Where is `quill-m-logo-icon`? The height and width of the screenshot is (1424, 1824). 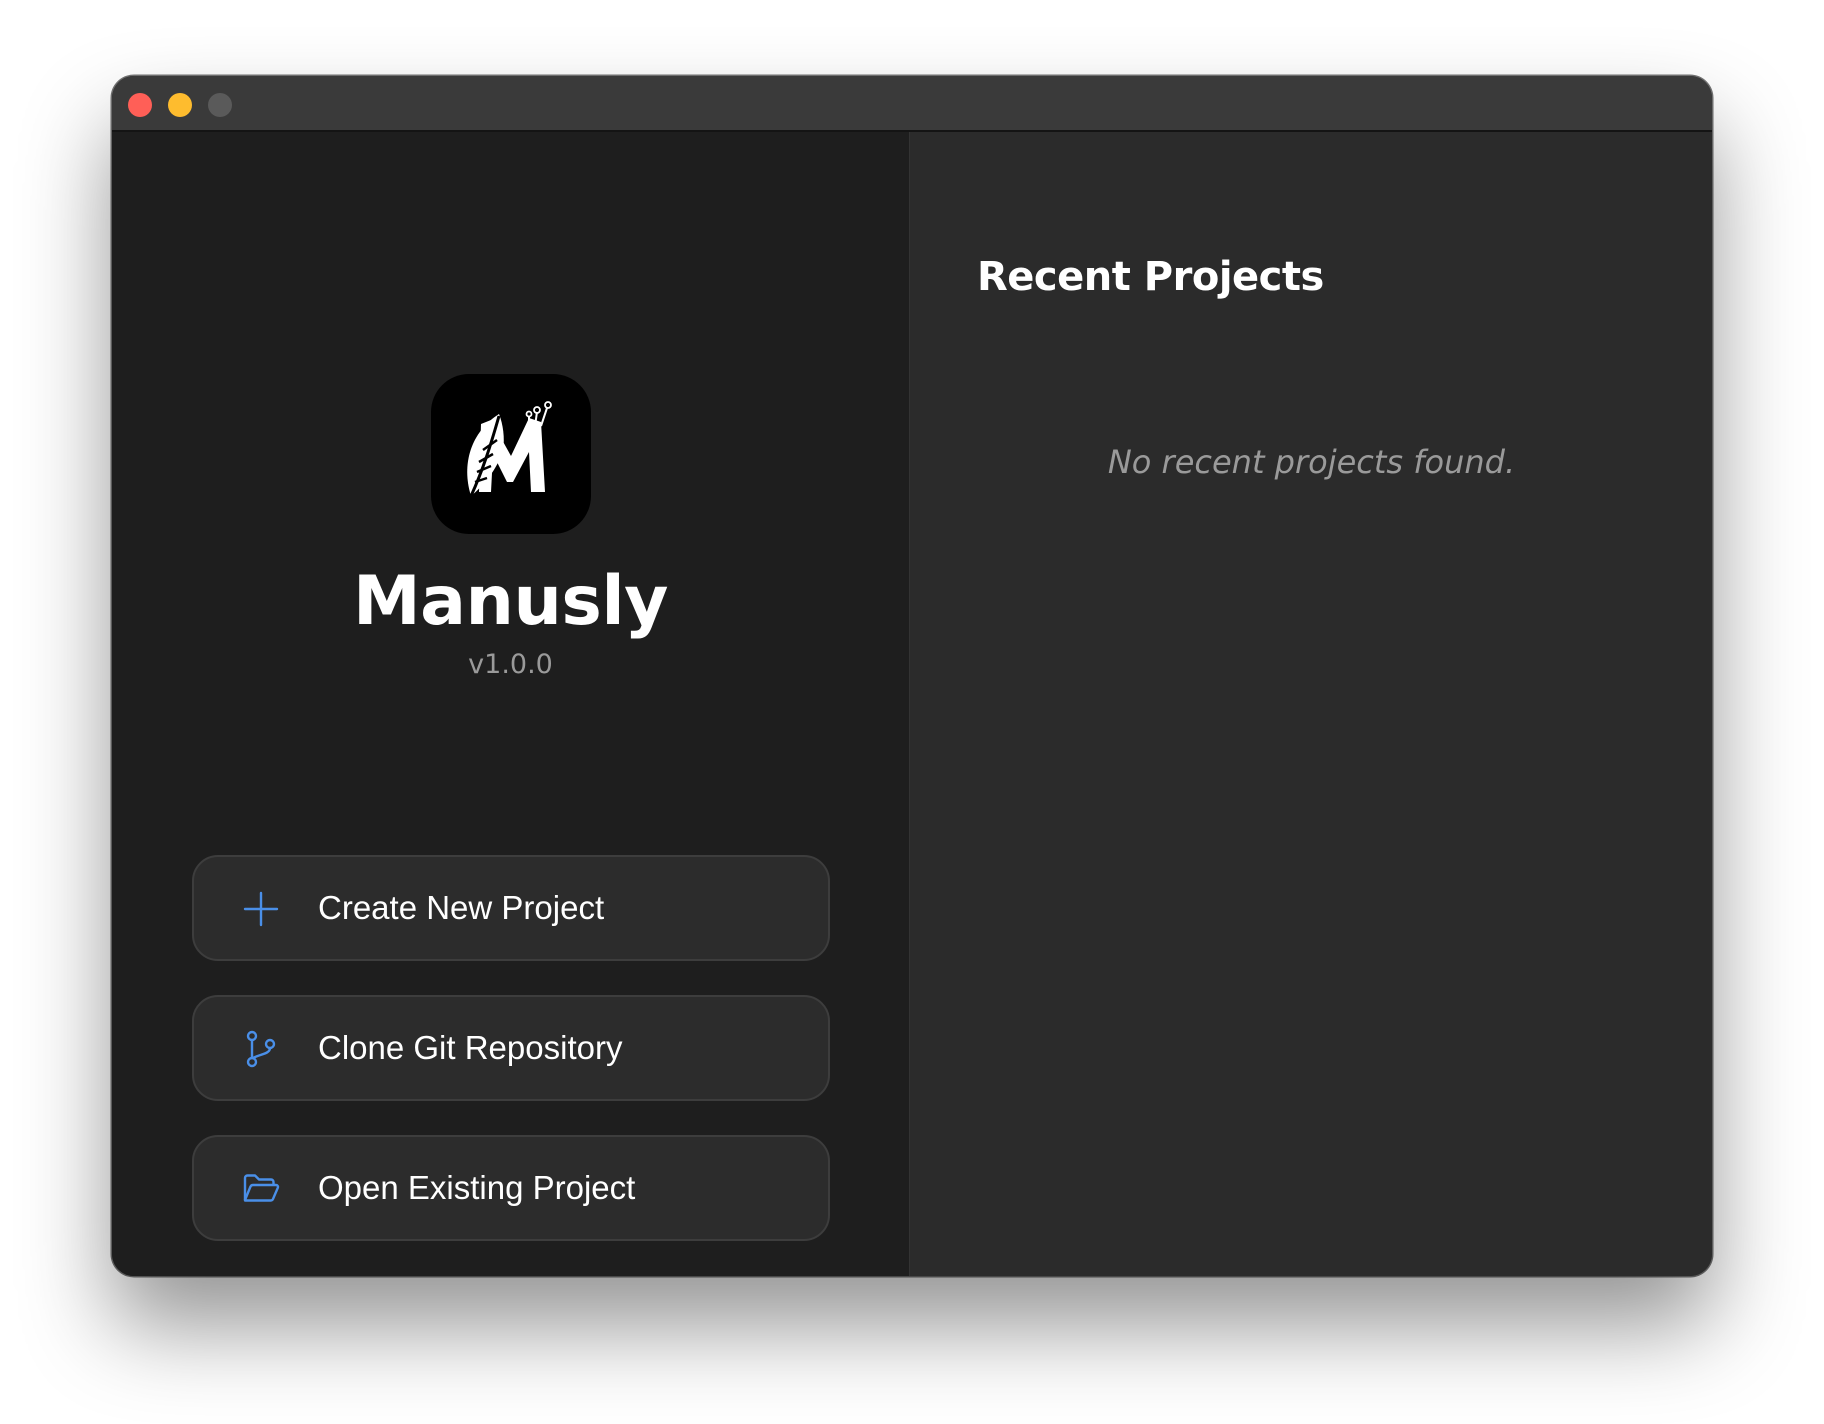 quill-m-logo-icon is located at coordinates (509, 449).